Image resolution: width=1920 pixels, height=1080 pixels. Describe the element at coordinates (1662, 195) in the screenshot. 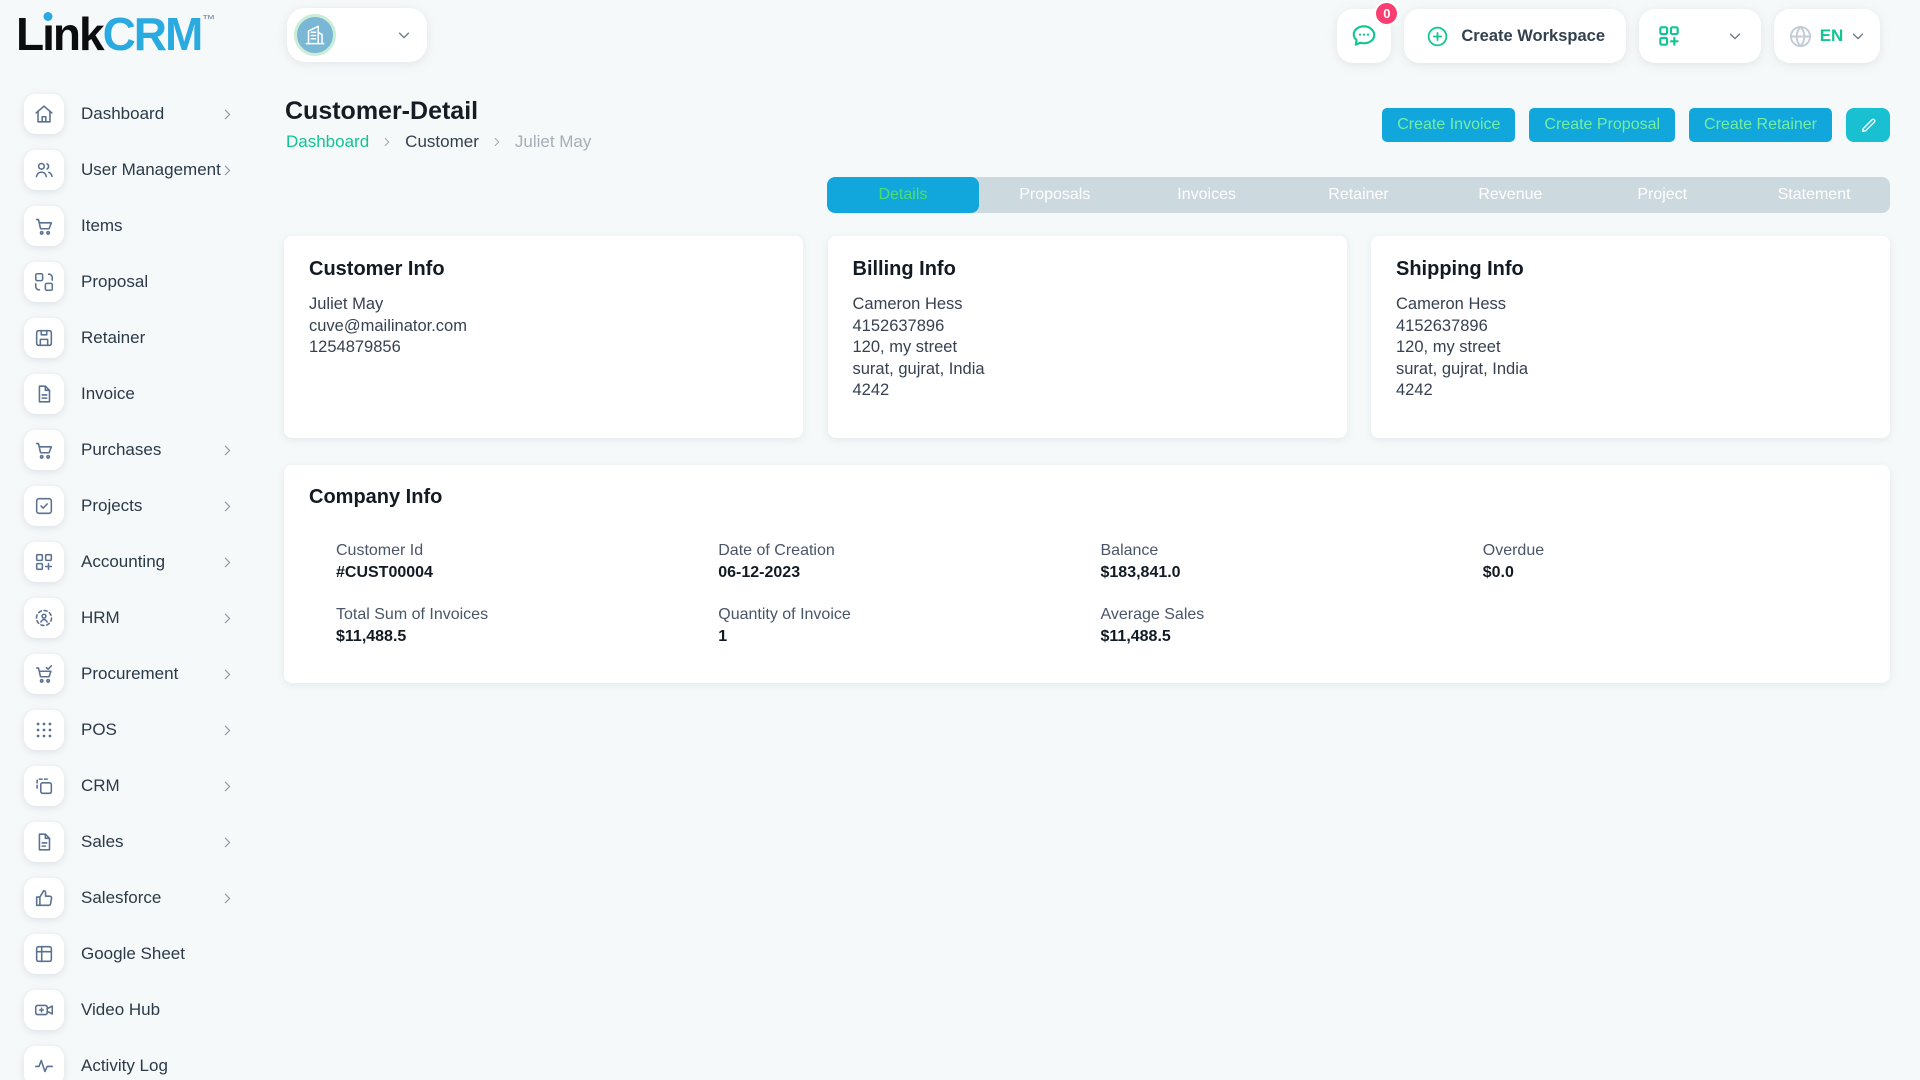

I see `tab-project: Project` at that location.